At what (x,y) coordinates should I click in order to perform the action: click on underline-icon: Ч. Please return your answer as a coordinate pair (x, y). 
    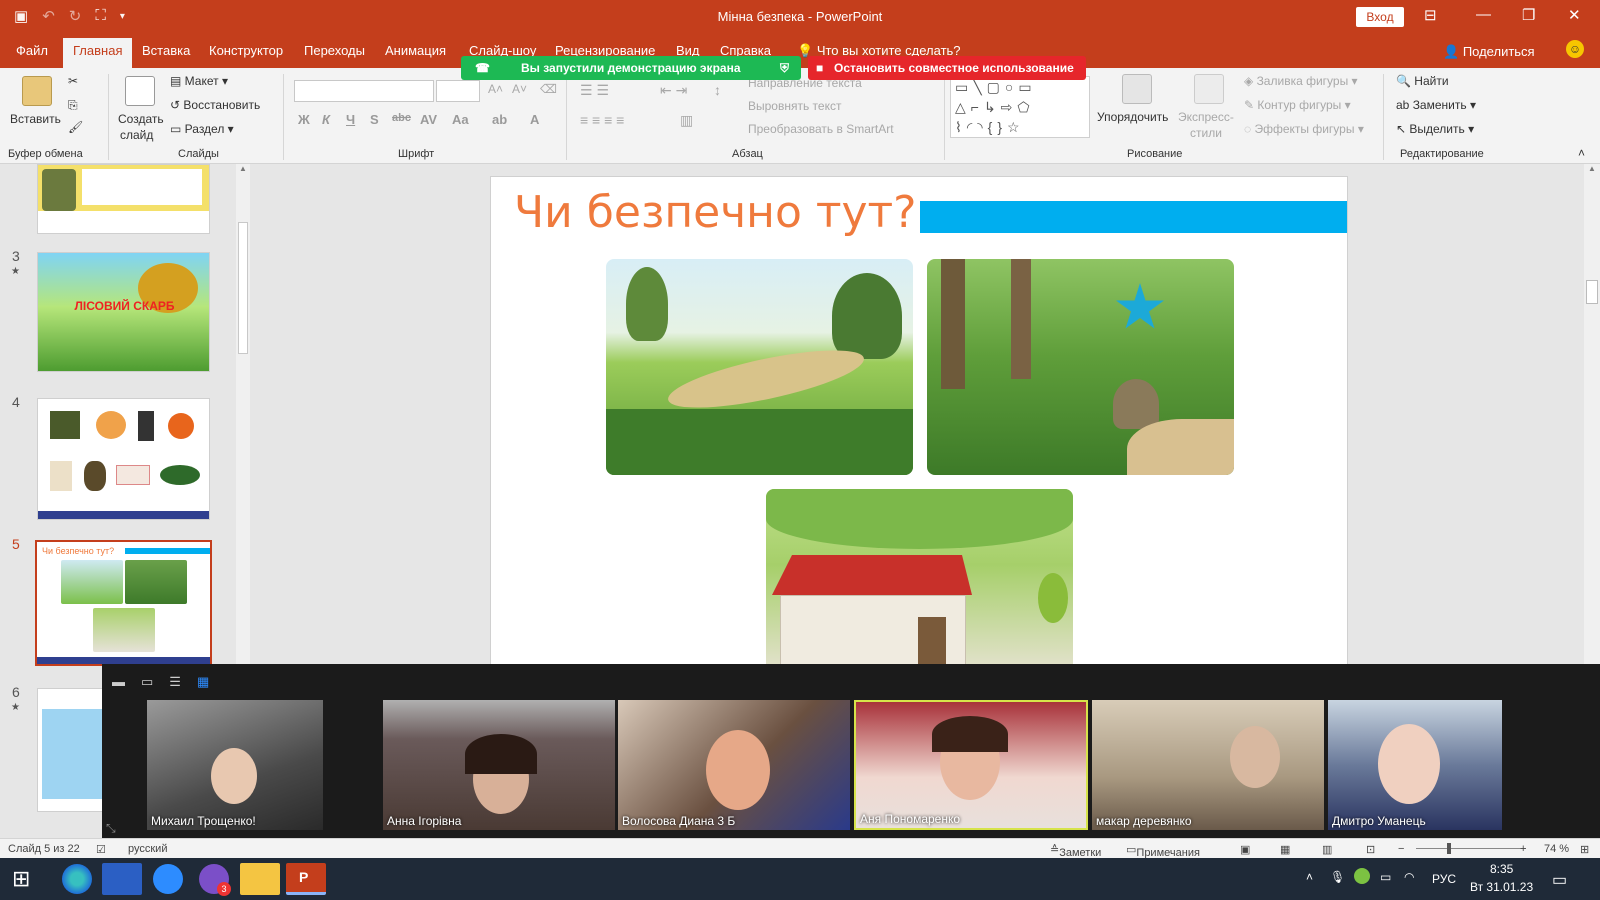
    Looking at the image, I should click on (350, 119).